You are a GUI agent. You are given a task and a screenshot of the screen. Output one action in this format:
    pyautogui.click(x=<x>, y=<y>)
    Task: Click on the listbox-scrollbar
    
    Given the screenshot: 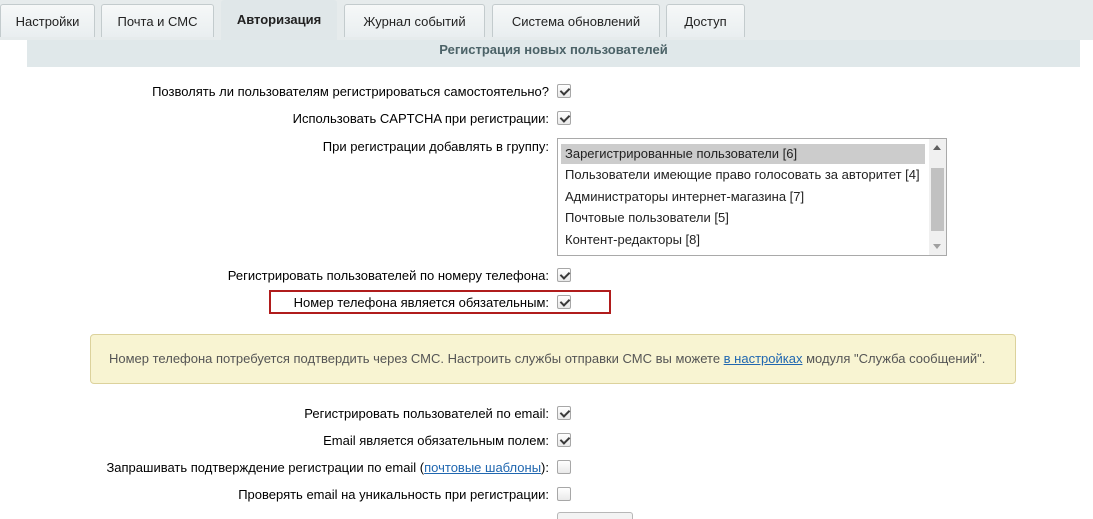 What is the action you would take?
    pyautogui.click(x=937, y=197)
    